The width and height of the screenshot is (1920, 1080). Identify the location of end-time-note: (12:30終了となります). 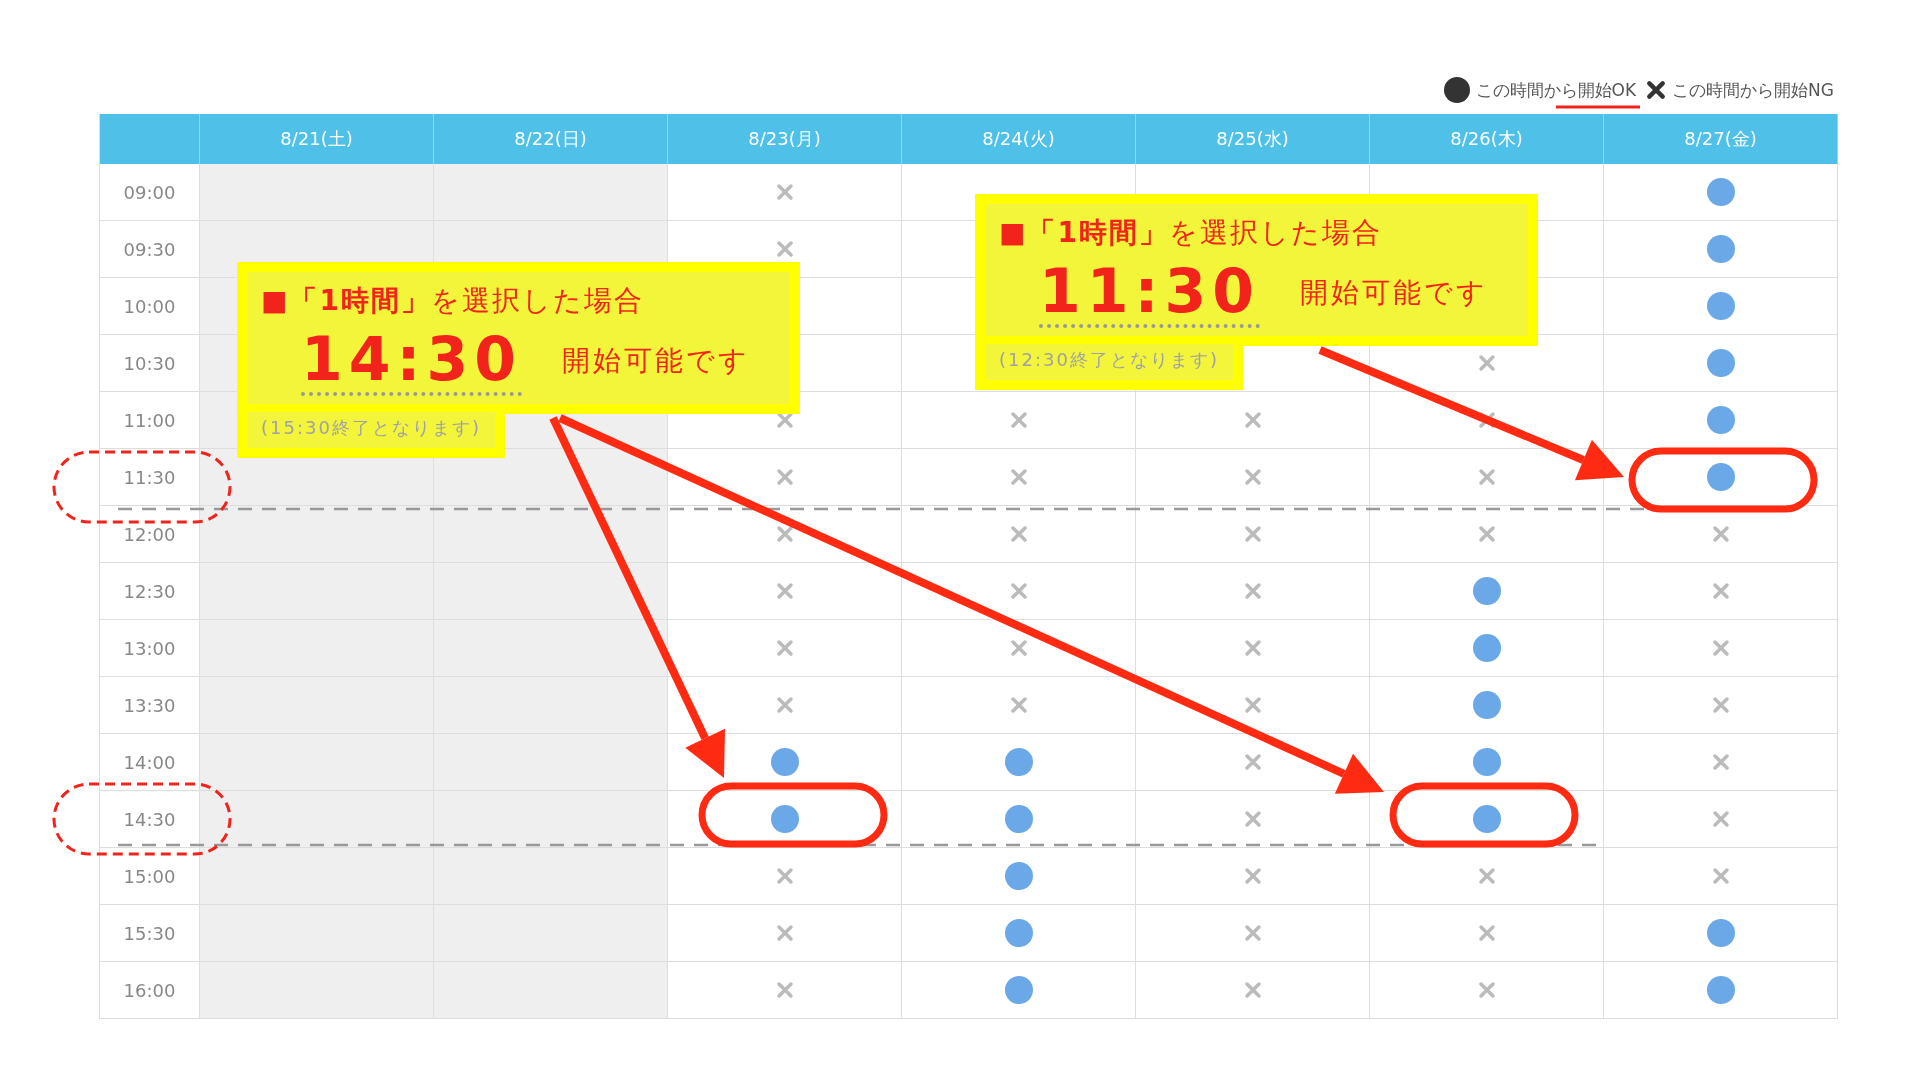
(1109, 367).